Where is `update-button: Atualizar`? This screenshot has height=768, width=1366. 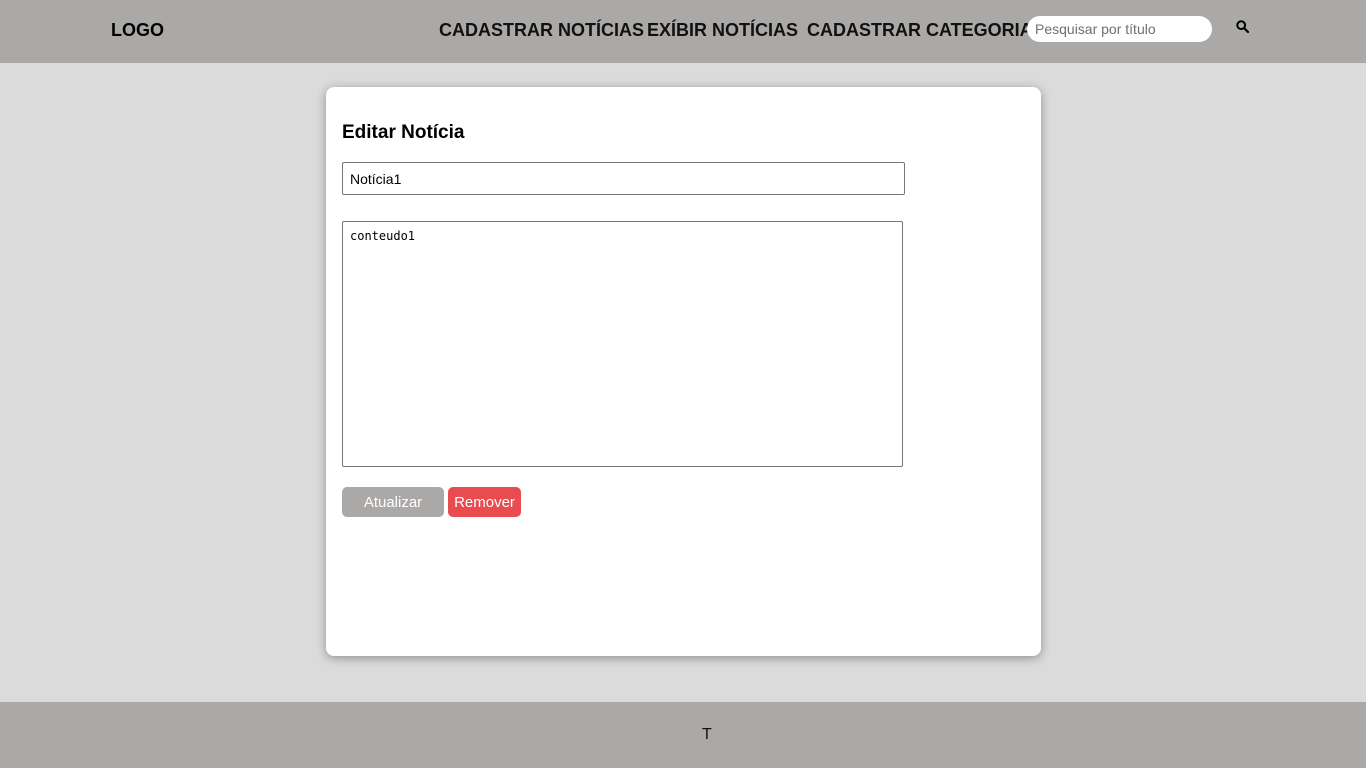 update-button: Atualizar is located at coordinates (393, 502).